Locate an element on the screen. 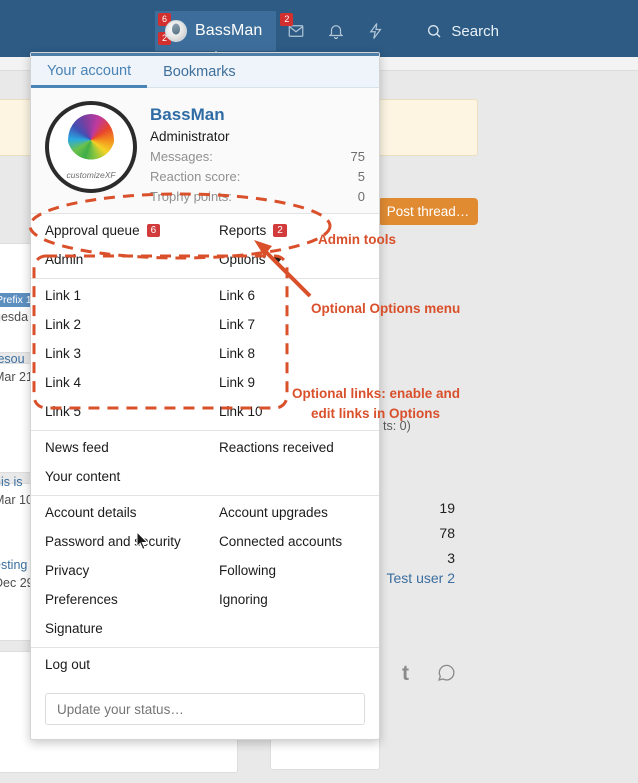 The height and width of the screenshot is (783, 638). annotation-optional-links-line2: edit links in Options is located at coordinates (376, 413).